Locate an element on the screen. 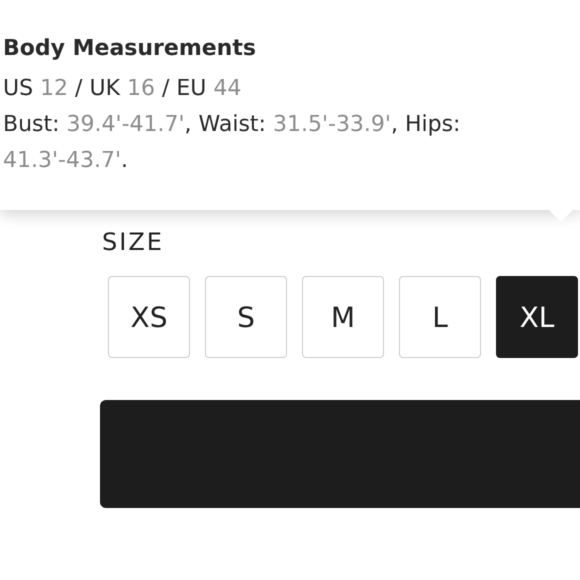 The image size is (580, 580). size-option: XL is located at coordinates (537, 317).